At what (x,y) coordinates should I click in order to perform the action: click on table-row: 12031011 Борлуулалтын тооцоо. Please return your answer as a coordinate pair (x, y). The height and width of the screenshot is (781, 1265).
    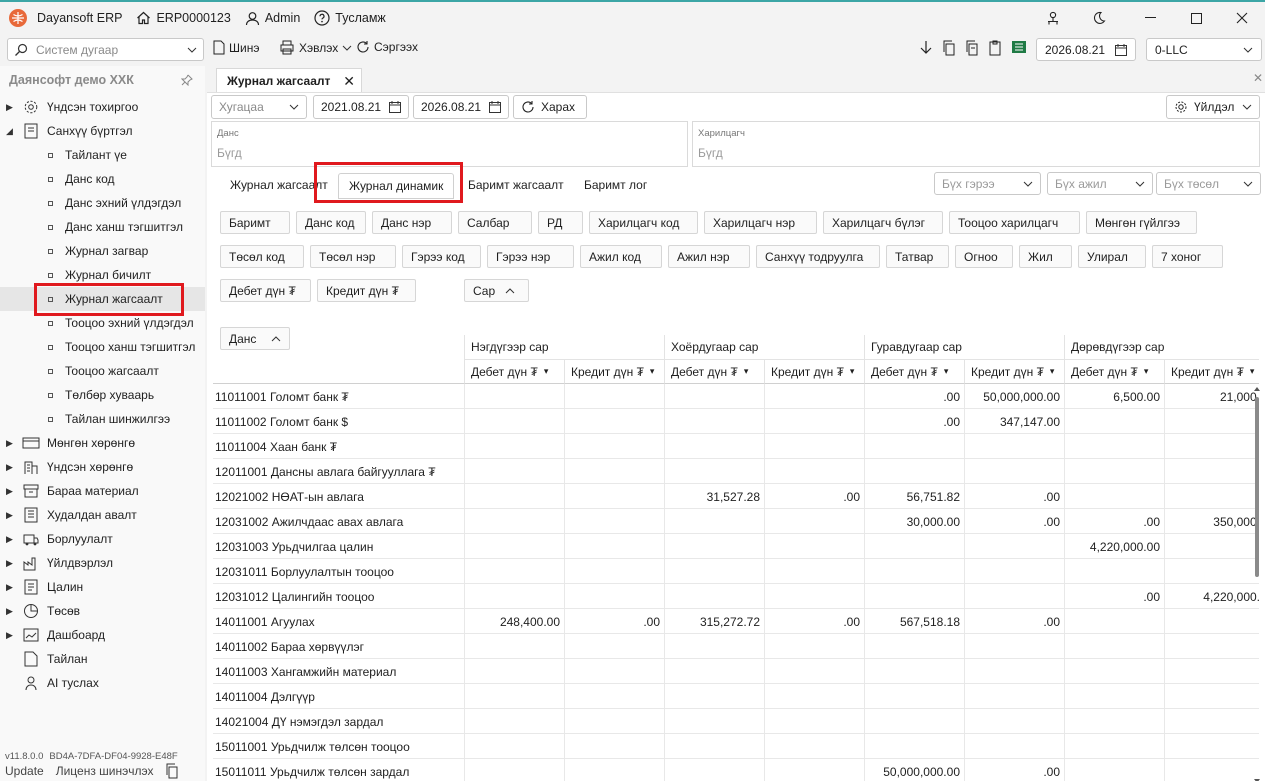
    Looking at the image, I should click on (736, 571).